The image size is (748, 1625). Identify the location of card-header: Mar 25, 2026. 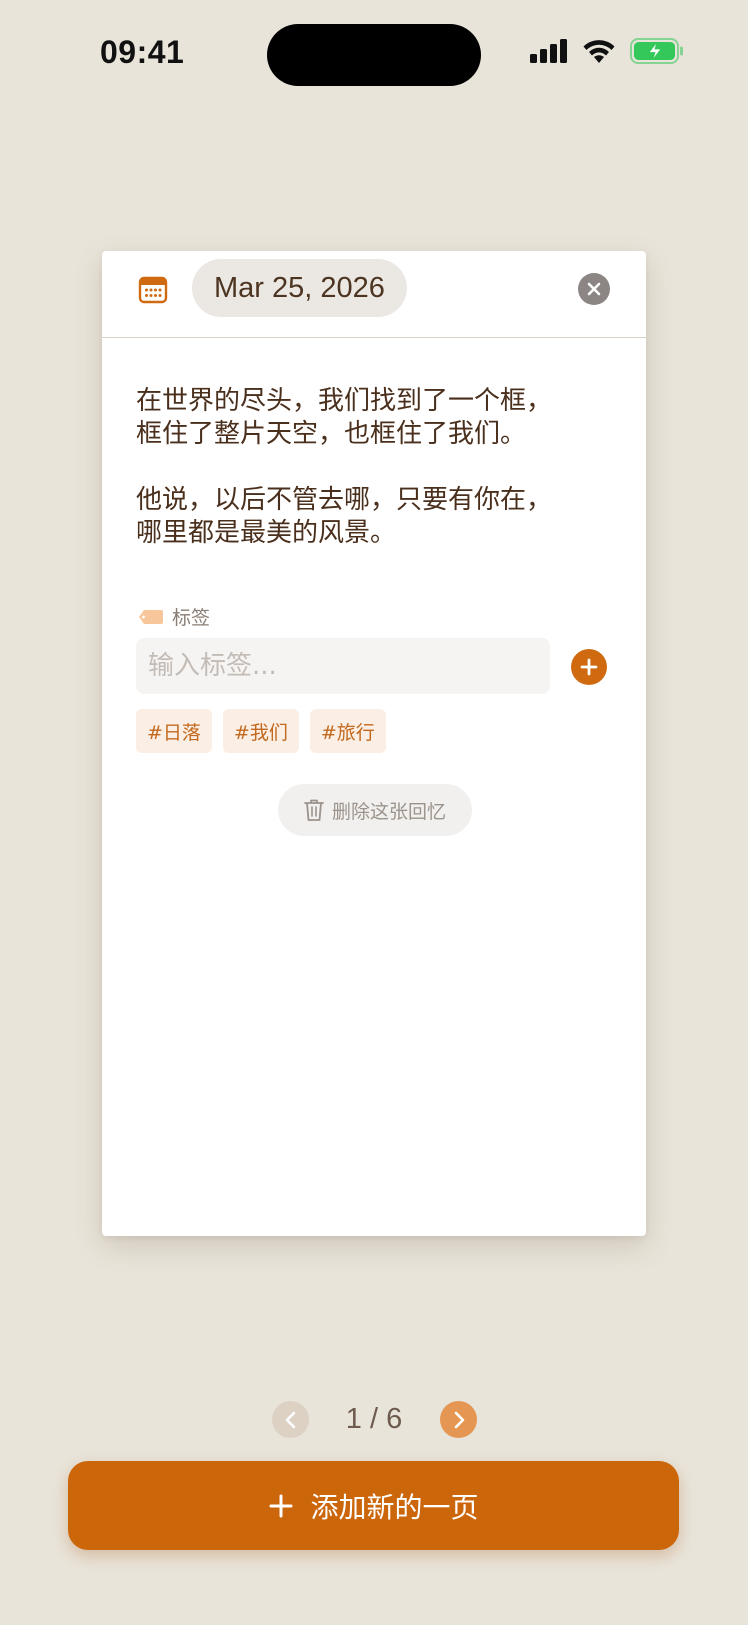
(374, 294).